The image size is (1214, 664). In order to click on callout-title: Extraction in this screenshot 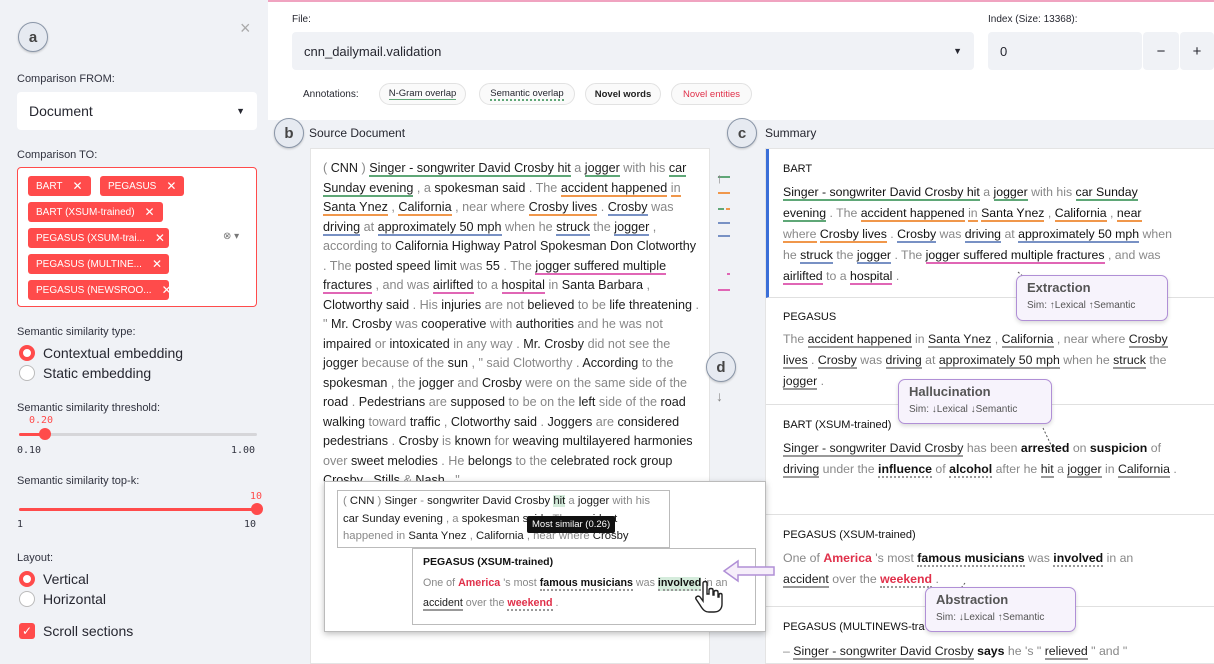, I will do `click(1059, 287)`.